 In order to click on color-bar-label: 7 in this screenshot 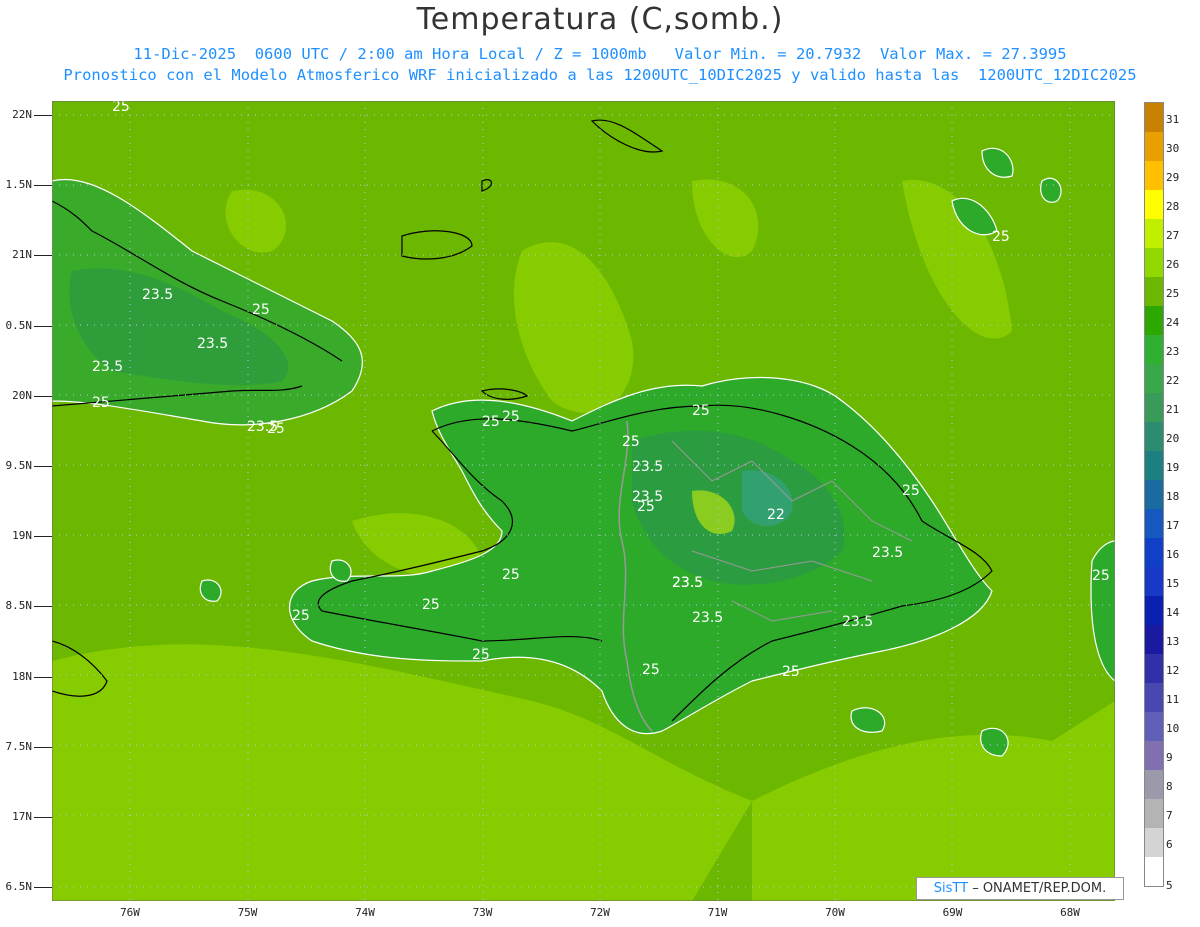, I will do `click(1169, 815)`.